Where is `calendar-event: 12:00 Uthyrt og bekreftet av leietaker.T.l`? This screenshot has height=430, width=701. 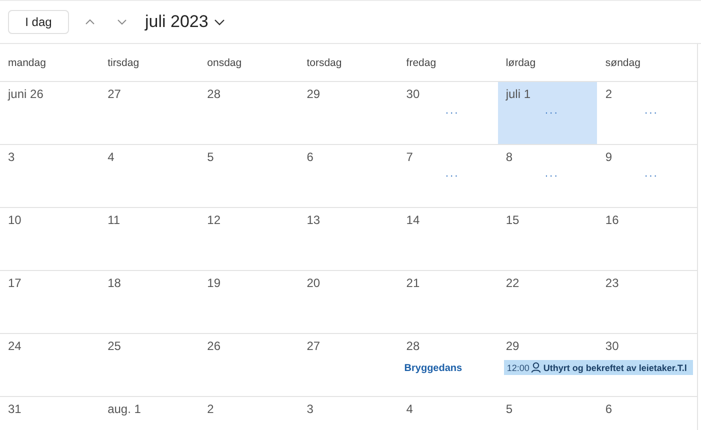 calendar-event: 12:00 Uthyrt og bekreftet av leietaker.T.l is located at coordinates (598, 367).